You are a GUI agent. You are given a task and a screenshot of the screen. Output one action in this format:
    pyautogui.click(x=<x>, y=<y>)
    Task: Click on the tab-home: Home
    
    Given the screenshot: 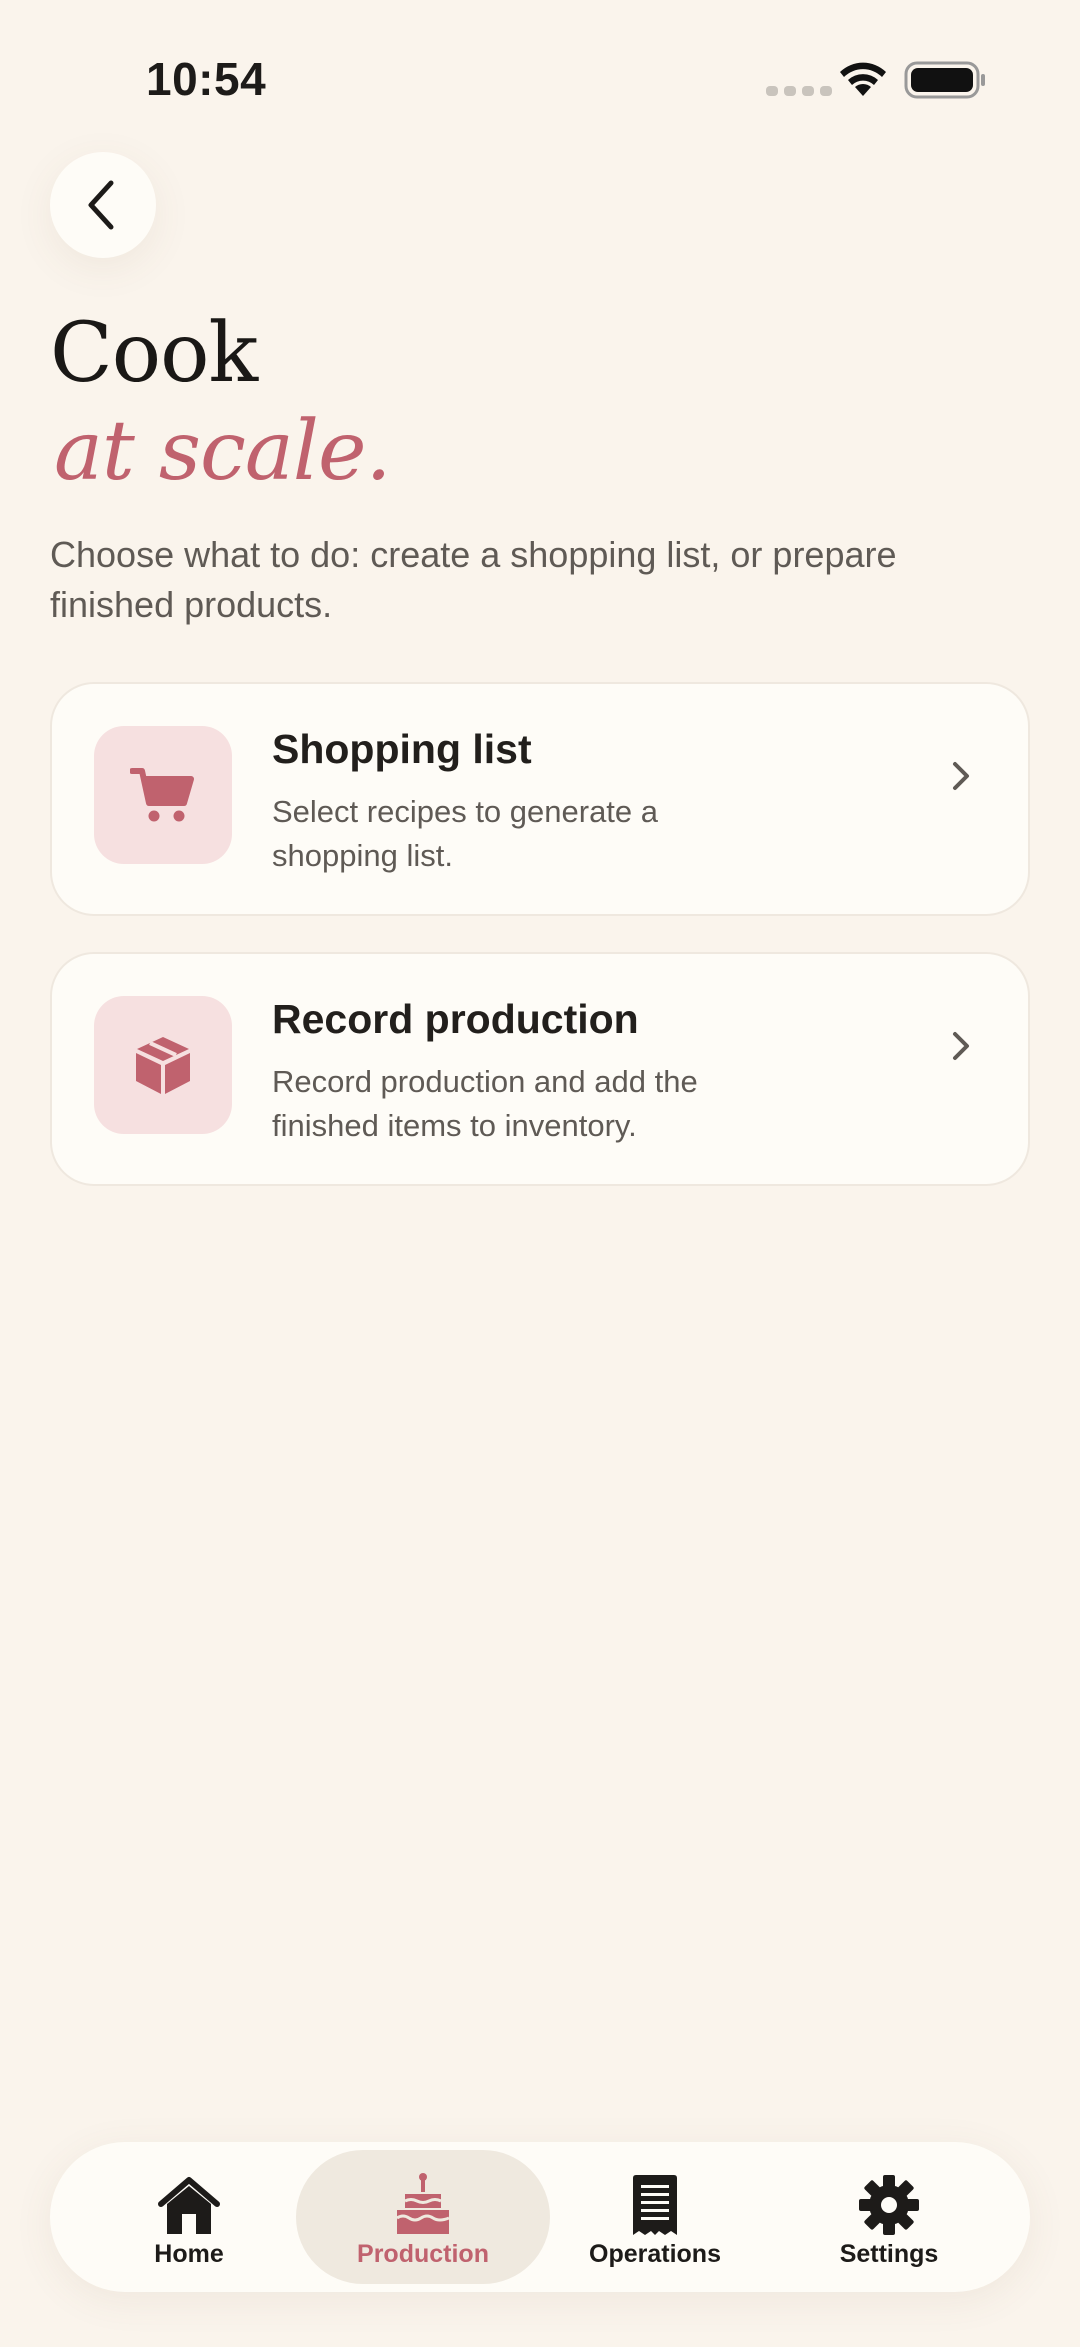 What is the action you would take?
    pyautogui.click(x=189, y=2217)
    